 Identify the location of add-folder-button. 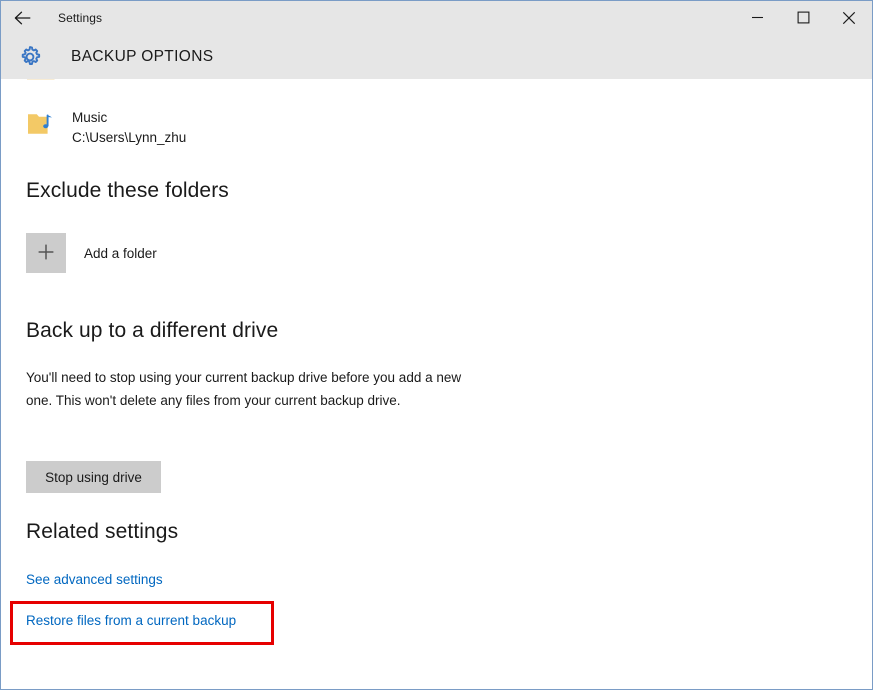
(46, 253).